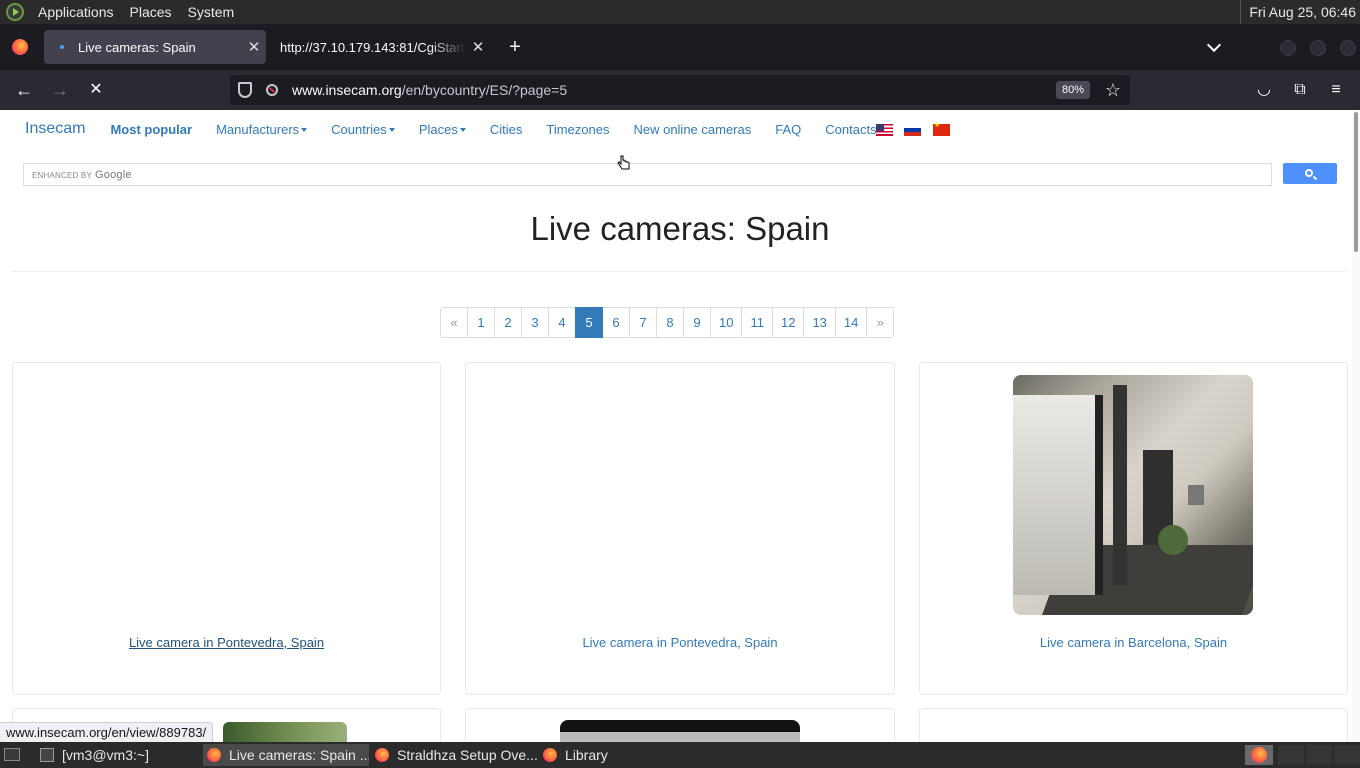  Describe the element at coordinates (1288, 48) in the screenshot. I see `minimize-window-button` at that location.